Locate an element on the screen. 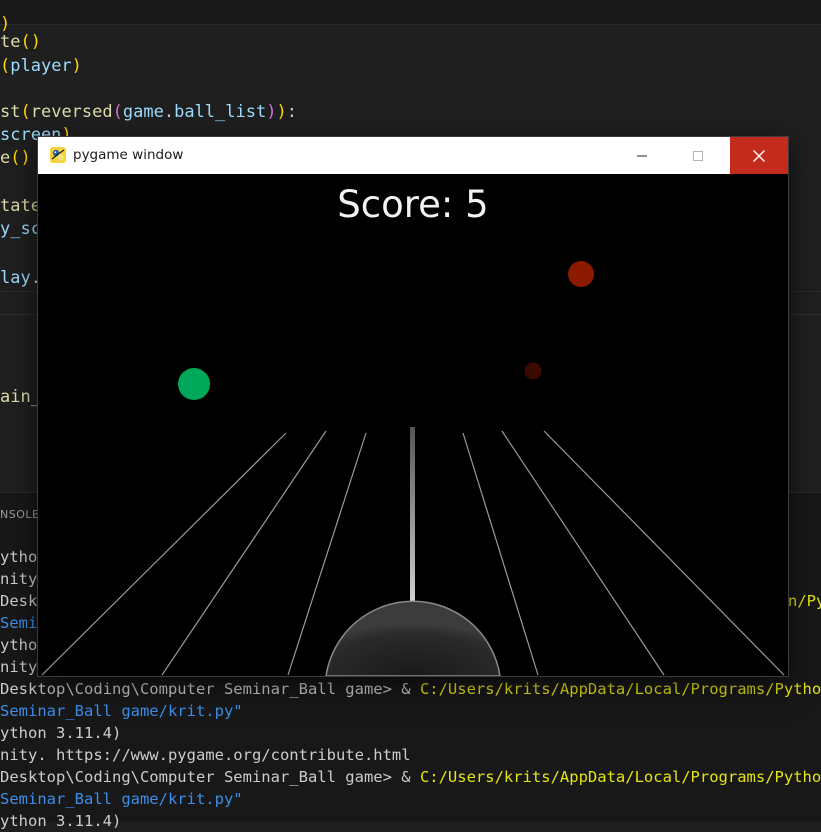 Image resolution: width=821 pixels, height=832 pixels. window-titlebar: pygame window is located at coordinates (413, 155).